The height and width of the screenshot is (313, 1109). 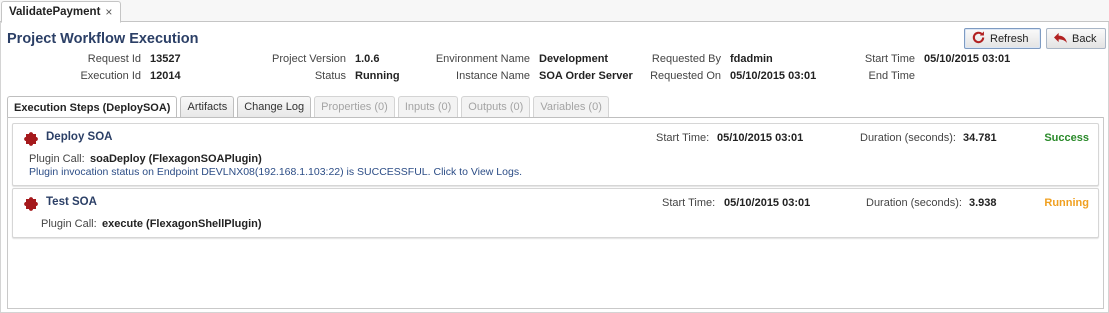 What do you see at coordinates (274, 106) in the screenshot?
I see `tab-change-log: Change Log` at bounding box center [274, 106].